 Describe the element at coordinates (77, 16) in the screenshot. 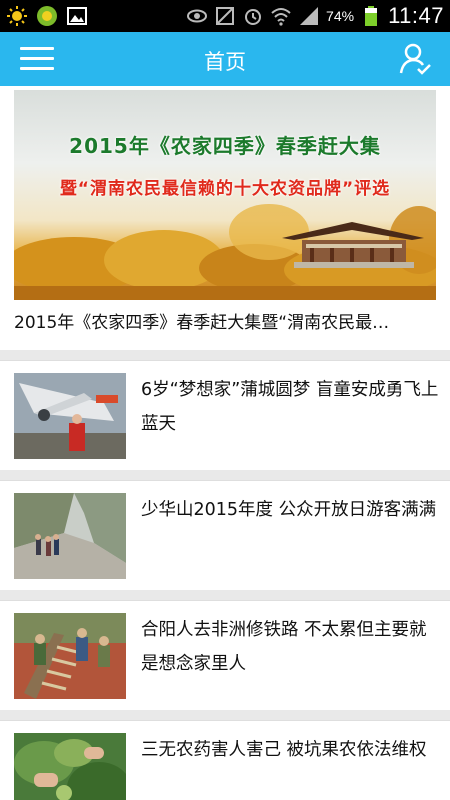

I see `image-notification-icon` at that location.